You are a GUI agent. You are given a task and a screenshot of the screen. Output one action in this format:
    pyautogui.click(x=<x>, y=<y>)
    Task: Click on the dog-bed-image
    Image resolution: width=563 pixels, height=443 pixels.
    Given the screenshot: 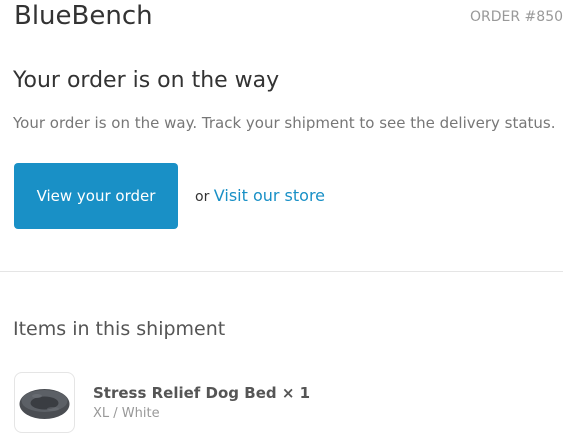 What is the action you would take?
    pyautogui.click(x=44, y=403)
    